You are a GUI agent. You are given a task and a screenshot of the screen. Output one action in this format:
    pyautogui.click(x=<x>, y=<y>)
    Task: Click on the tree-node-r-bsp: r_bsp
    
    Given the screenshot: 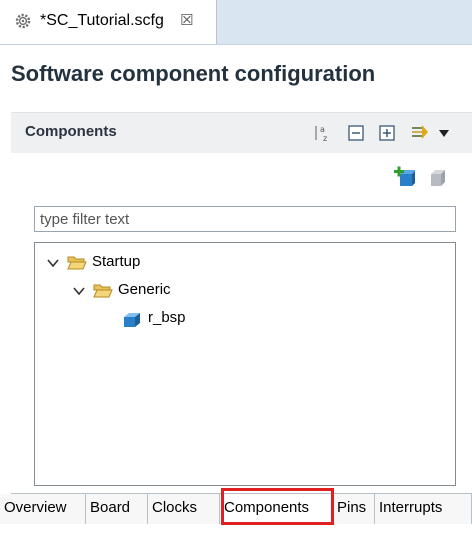 What is the action you would take?
    pyautogui.click(x=202, y=319)
    